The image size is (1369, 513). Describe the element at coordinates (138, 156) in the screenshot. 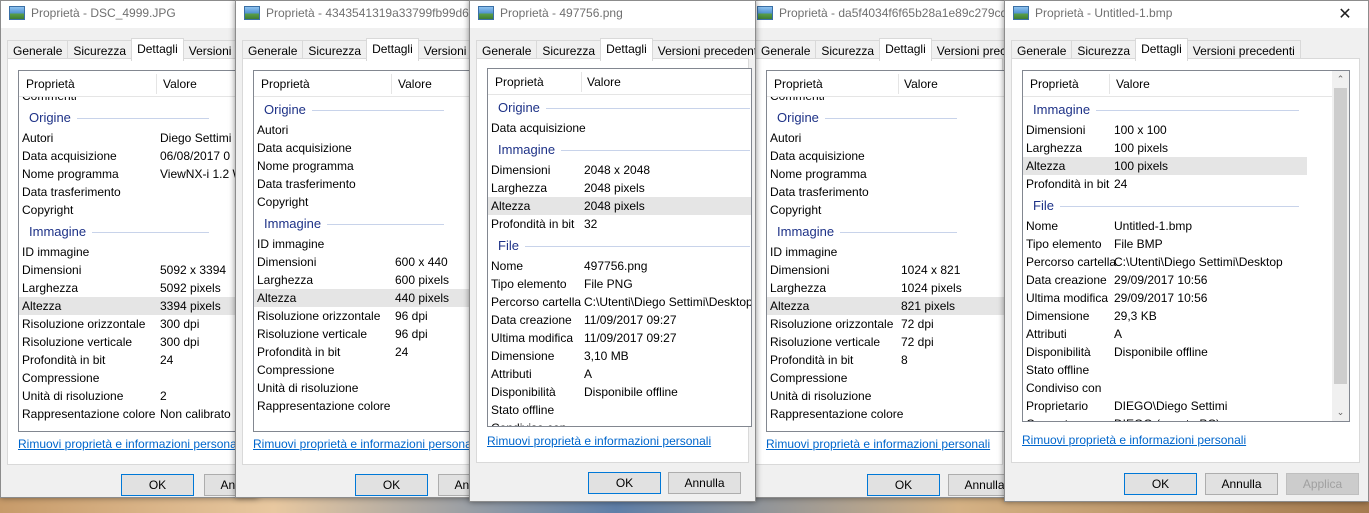

I see `property-row: Data acquisizione 06/08/2017 0` at that location.